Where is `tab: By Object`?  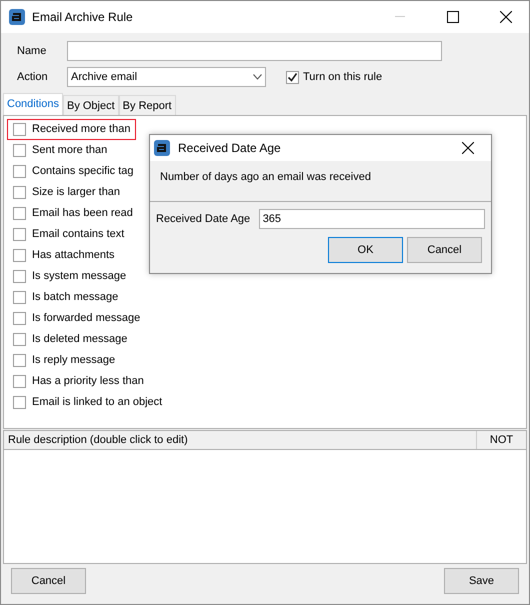
tab: By Object is located at coordinates (90, 105).